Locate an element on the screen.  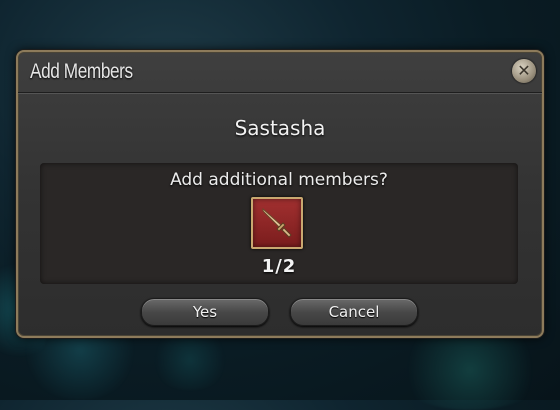
cancel-button: Cancel is located at coordinates (354, 312).